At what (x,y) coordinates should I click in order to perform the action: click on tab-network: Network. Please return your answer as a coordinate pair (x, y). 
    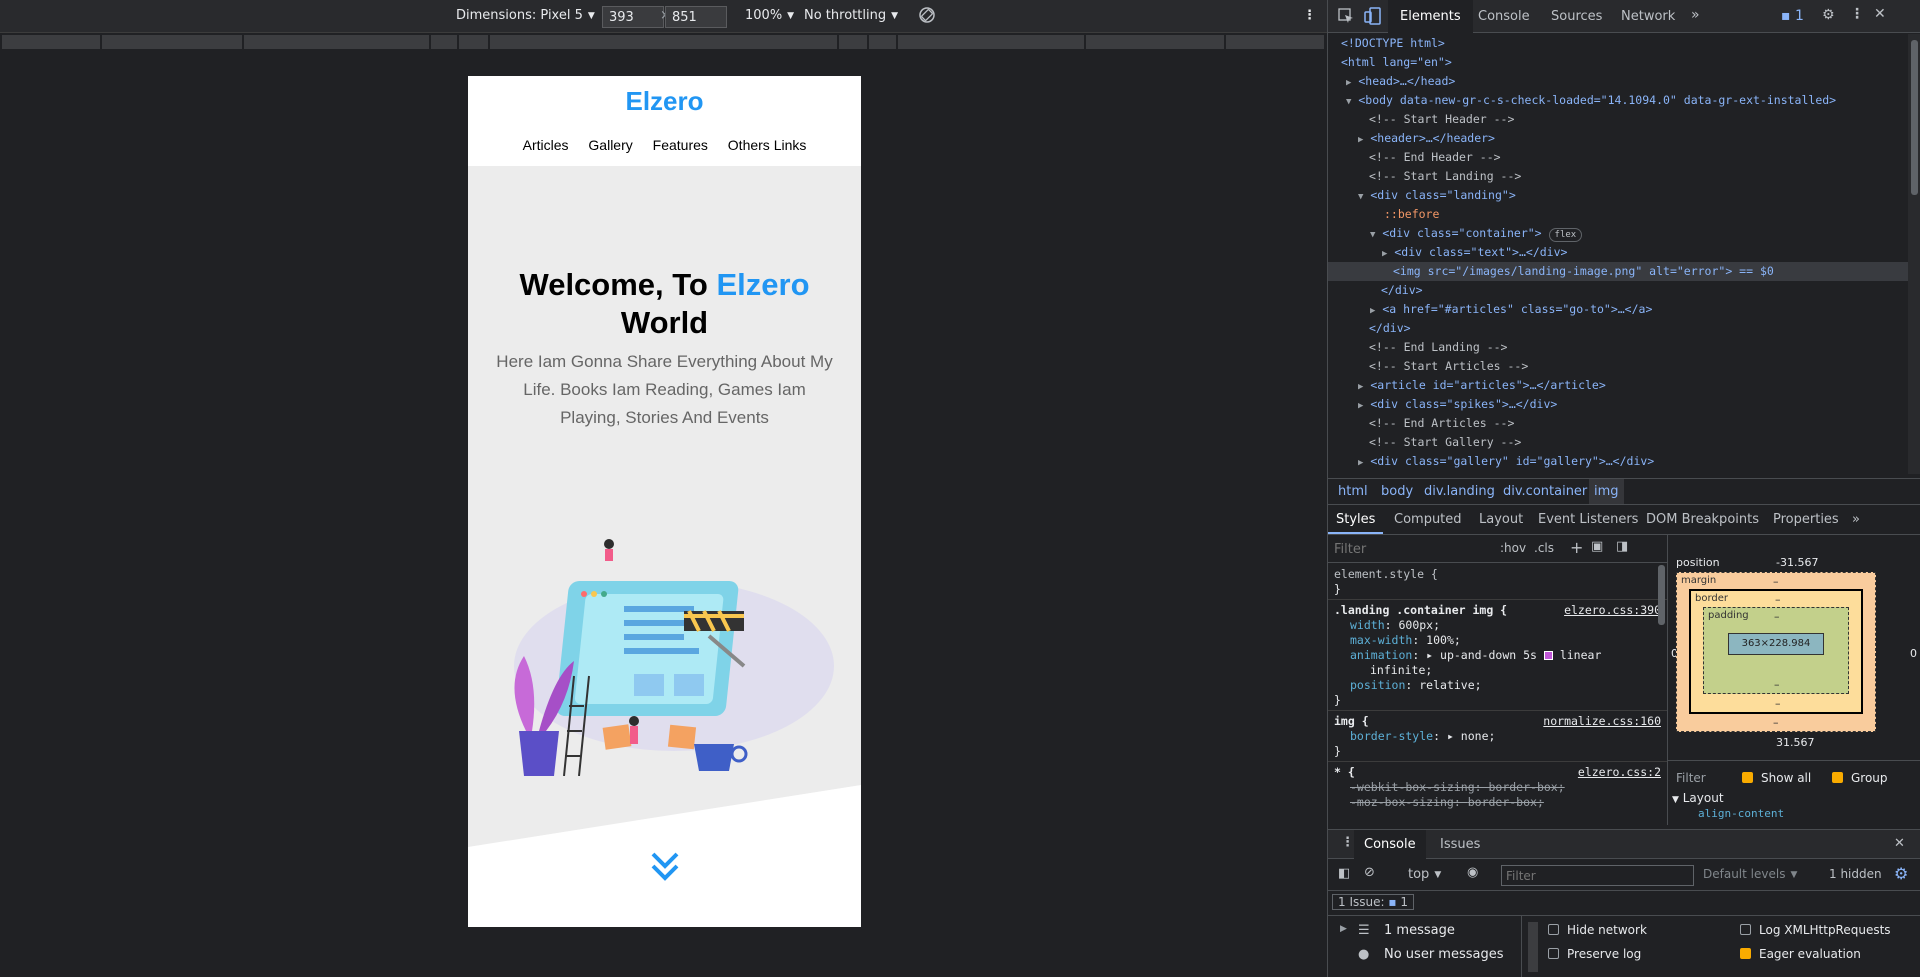
    Looking at the image, I should click on (1648, 16).